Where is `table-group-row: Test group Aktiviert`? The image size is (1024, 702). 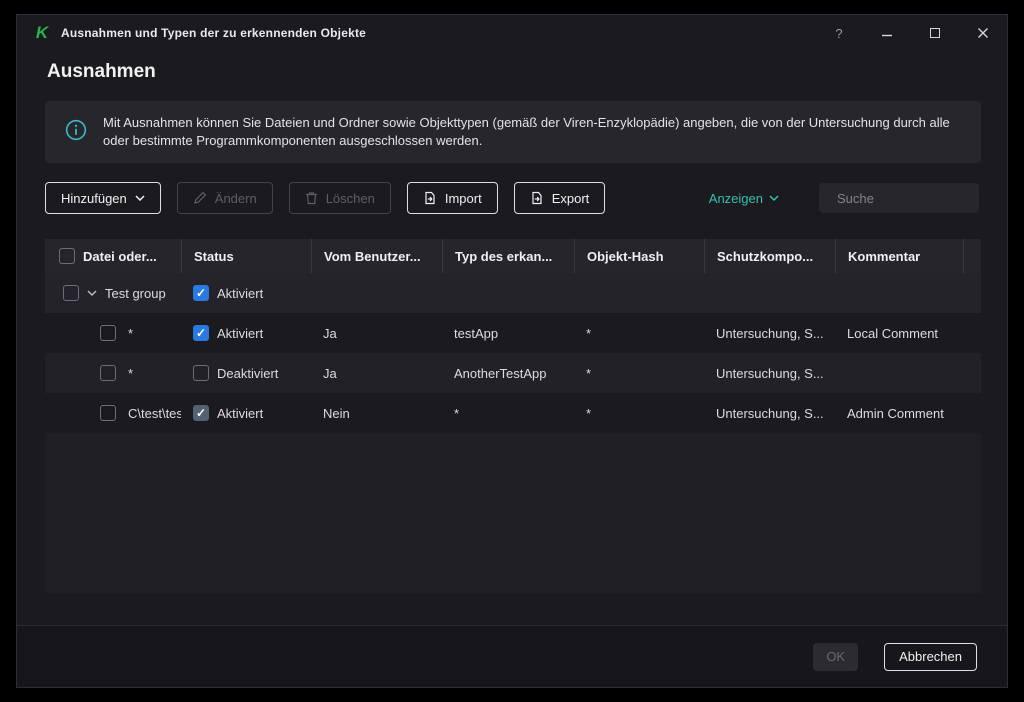
table-group-row: Test group Aktiviert is located at coordinates (513, 293).